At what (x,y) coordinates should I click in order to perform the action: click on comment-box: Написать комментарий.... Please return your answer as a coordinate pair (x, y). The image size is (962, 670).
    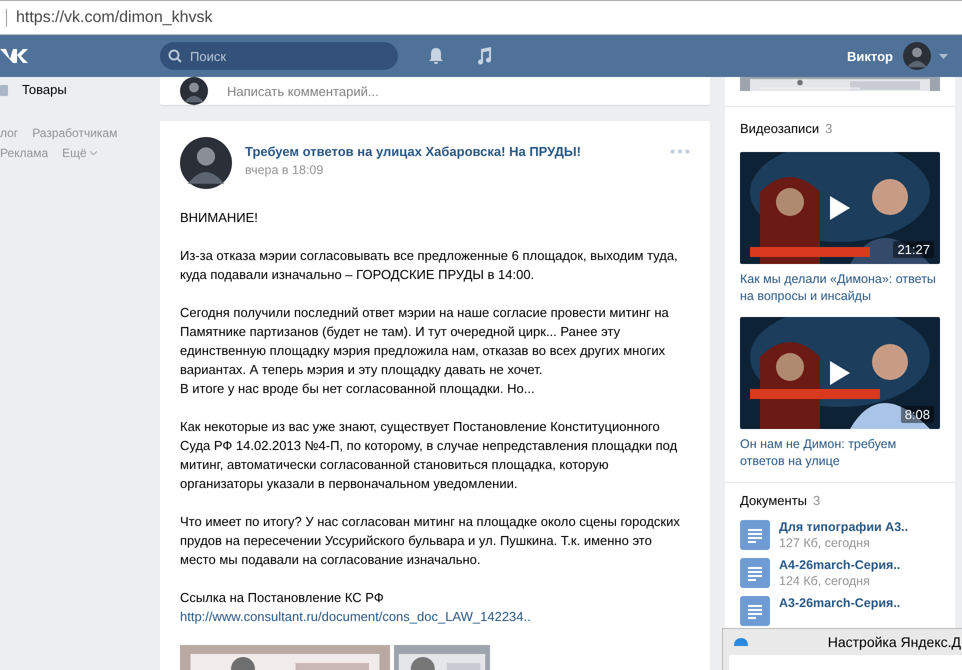
    Looking at the image, I should click on (435, 91).